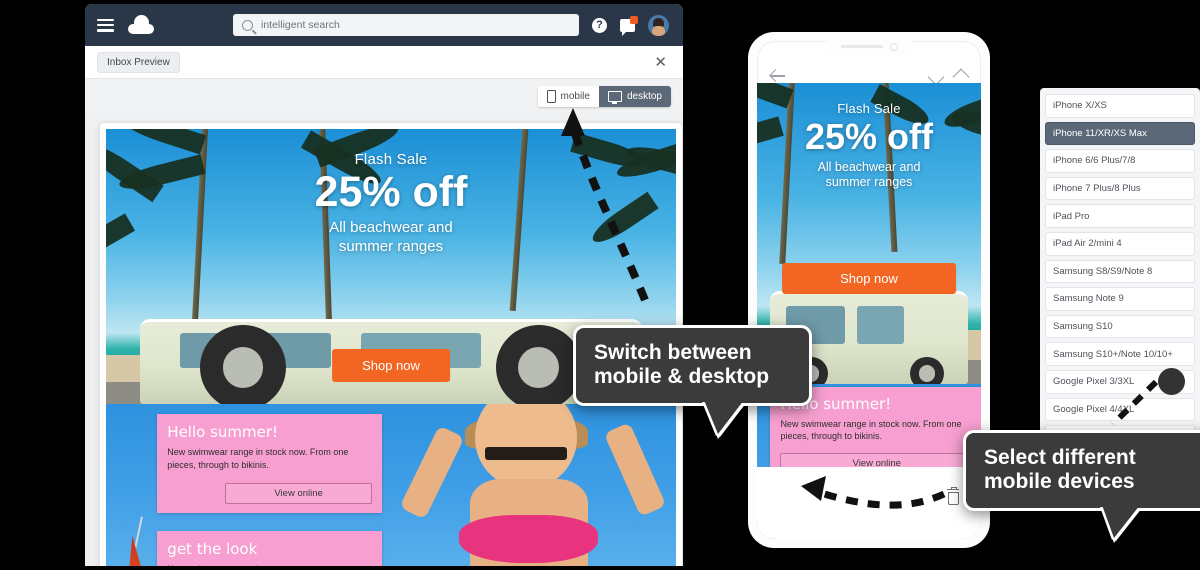  What do you see at coordinates (1120, 409) in the screenshot?
I see `device-item-11: Google Pixel 4/4XL` at bounding box center [1120, 409].